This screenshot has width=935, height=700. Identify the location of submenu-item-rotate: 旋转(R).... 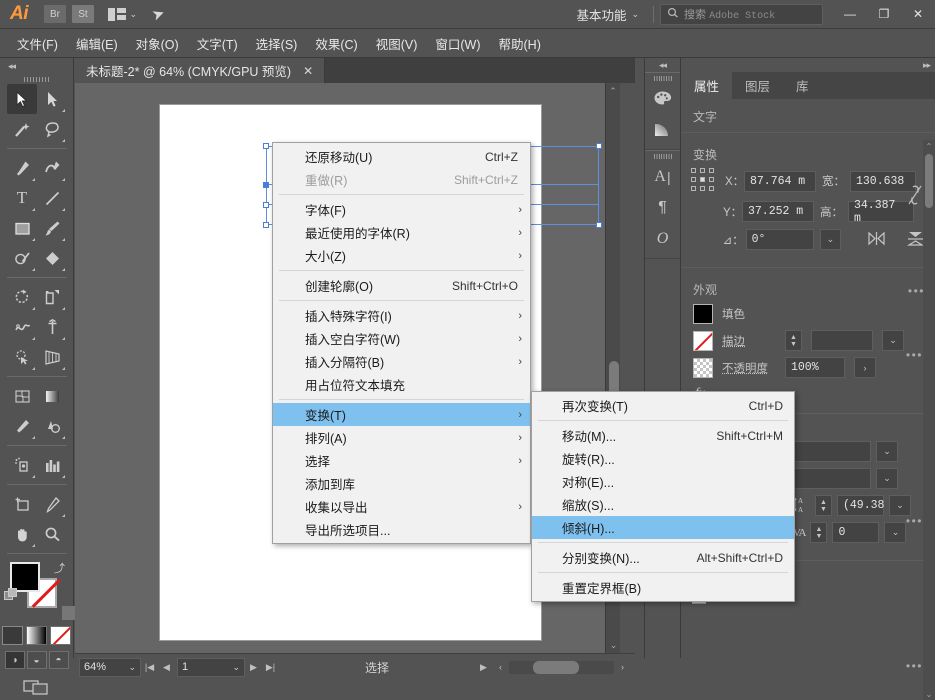
(663, 458).